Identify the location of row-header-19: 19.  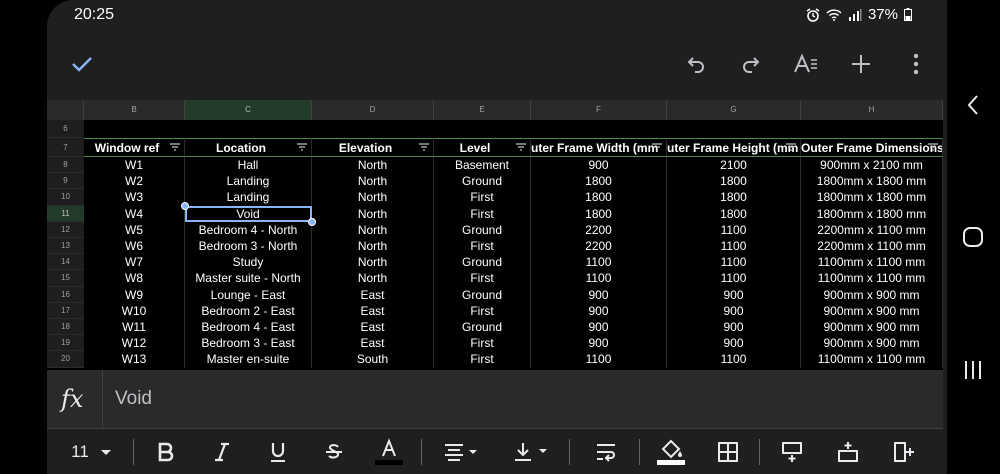
(65, 343).